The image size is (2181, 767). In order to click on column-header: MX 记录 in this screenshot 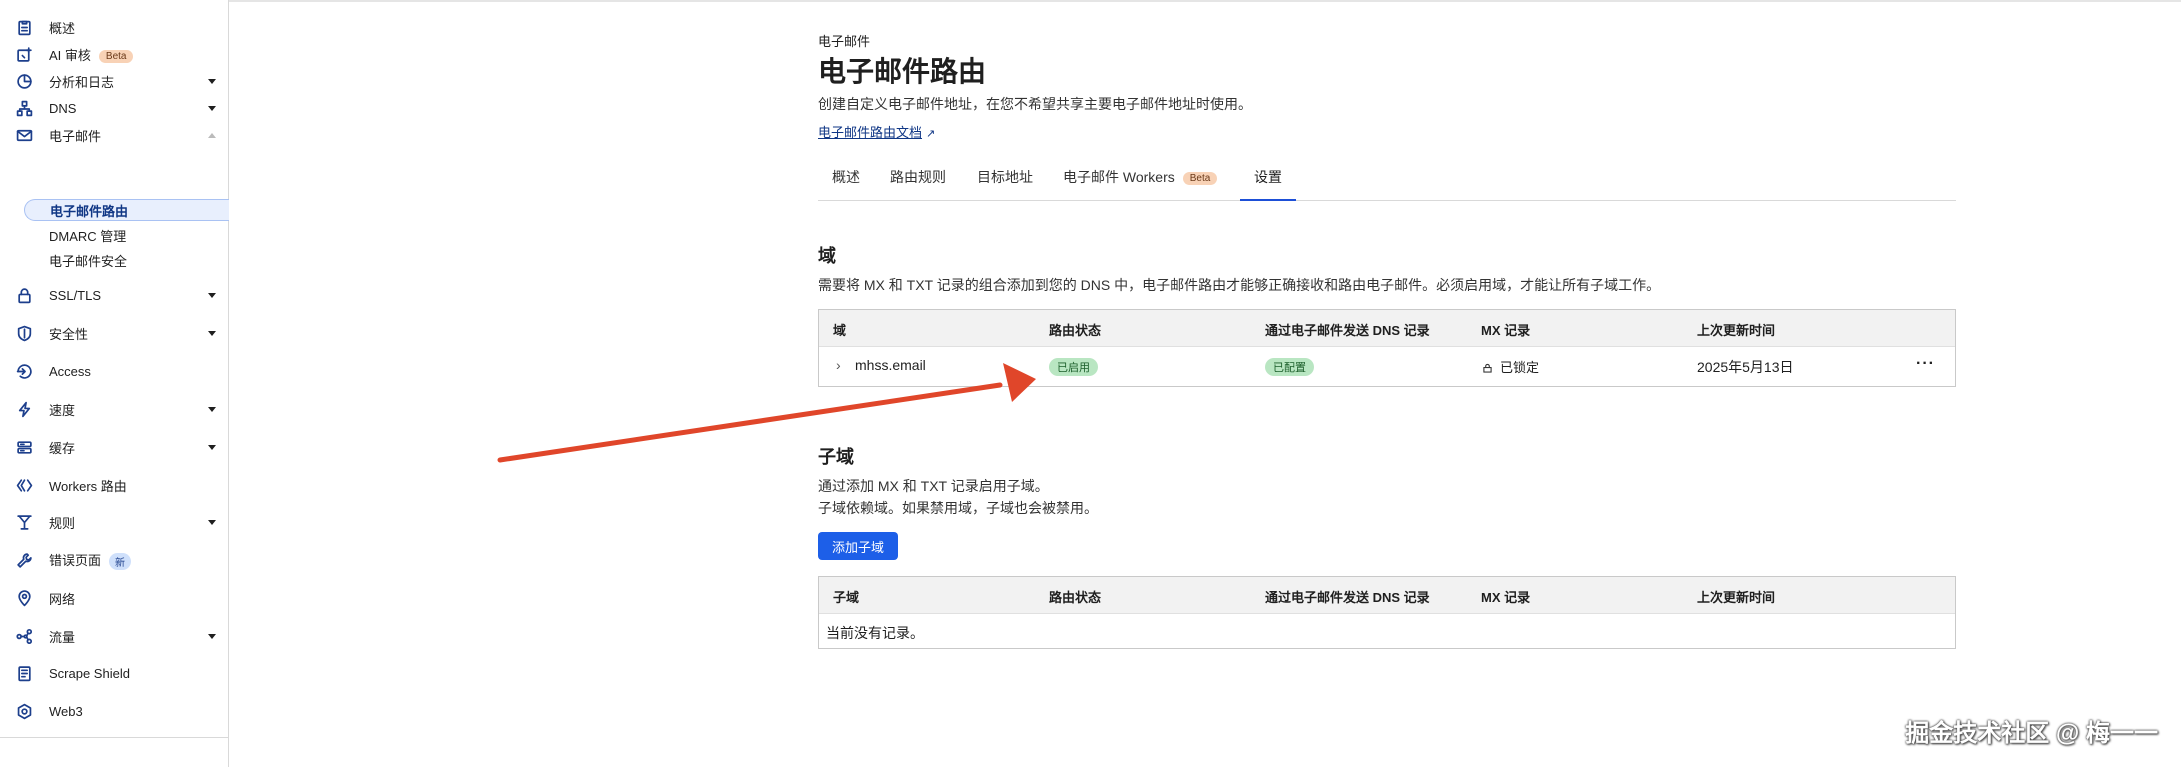, I will do `click(1506, 597)`.